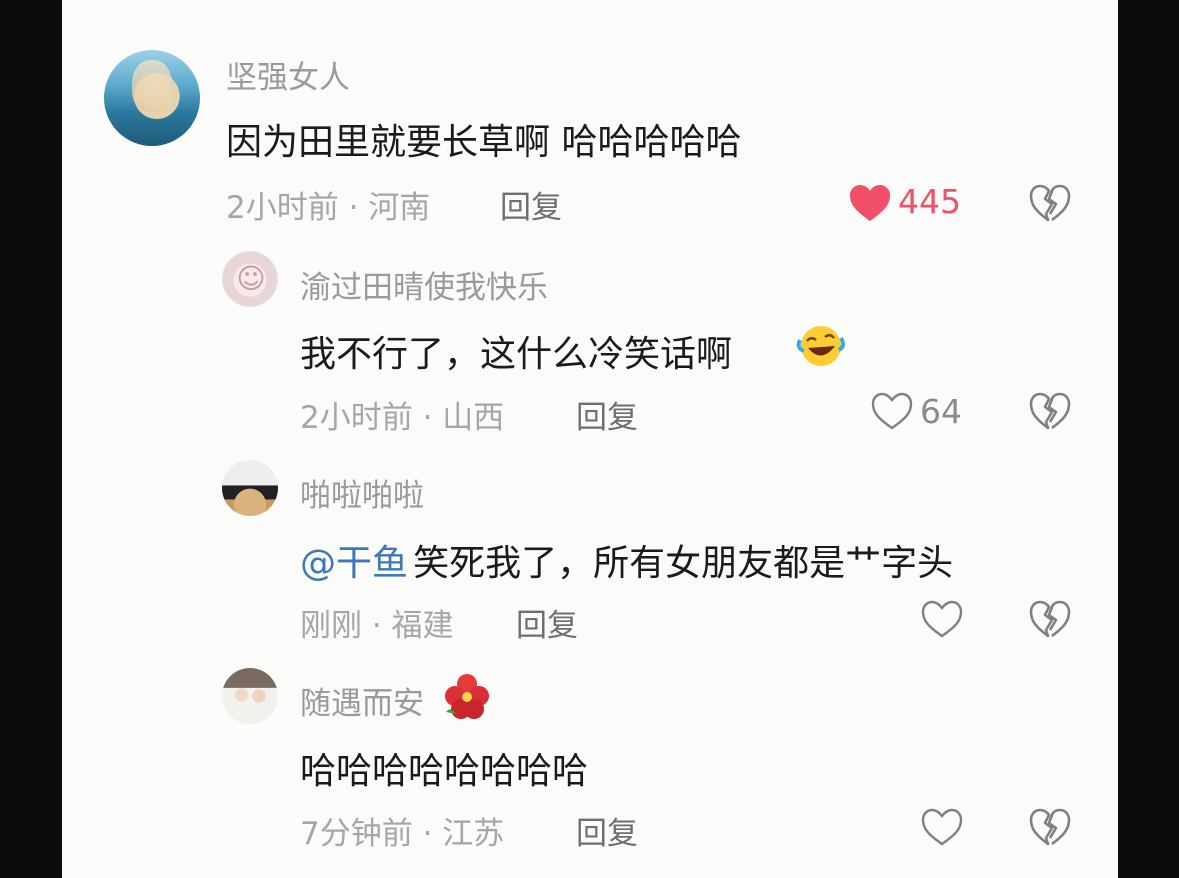  I want to click on comment-meta: 2小时前 · 河南, so click(328, 208).